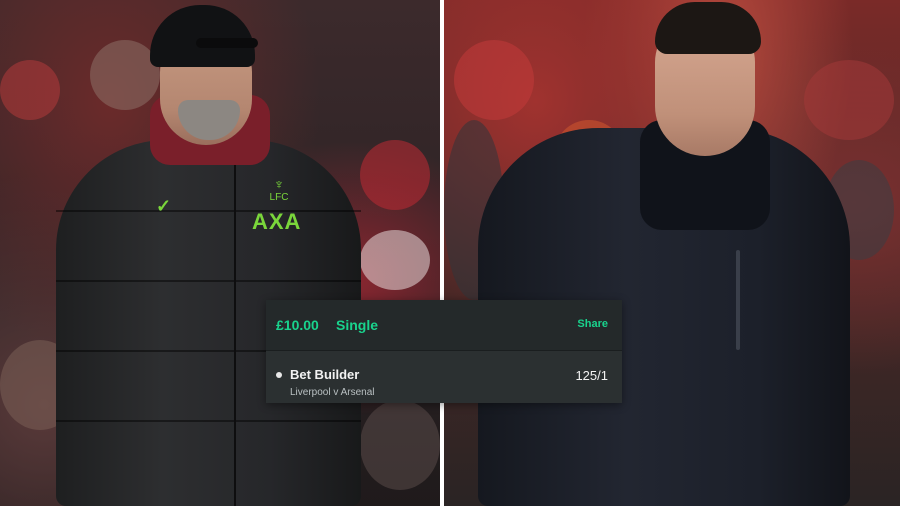 This screenshot has height=506, width=900. What do you see at coordinates (235, 333) in the screenshot?
I see `jacket-zip` at bounding box center [235, 333].